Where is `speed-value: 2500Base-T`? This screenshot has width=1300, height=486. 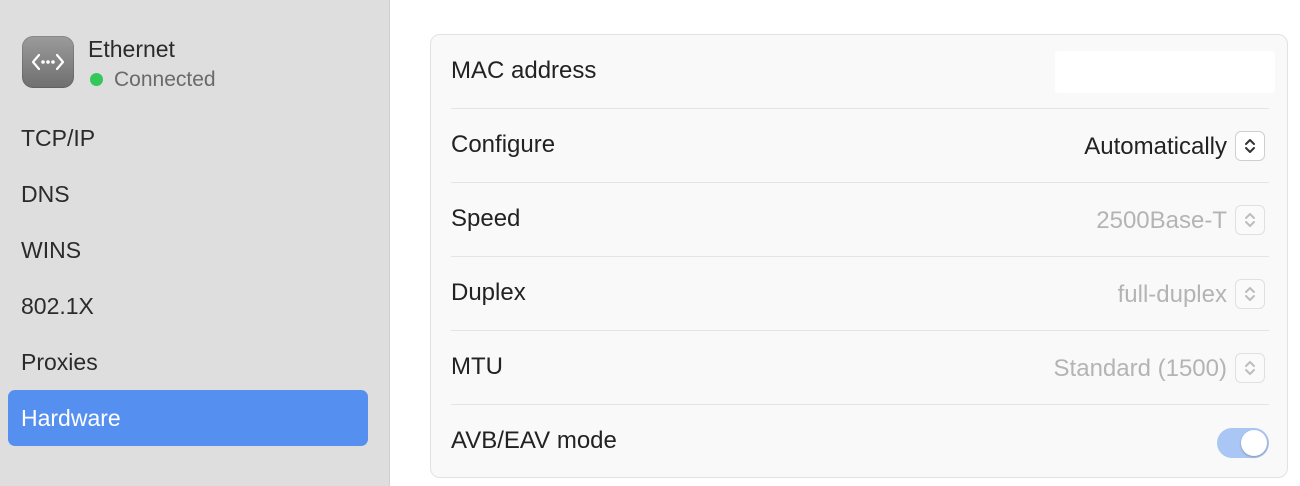
speed-value: 2500Base-T is located at coordinates (1161, 220).